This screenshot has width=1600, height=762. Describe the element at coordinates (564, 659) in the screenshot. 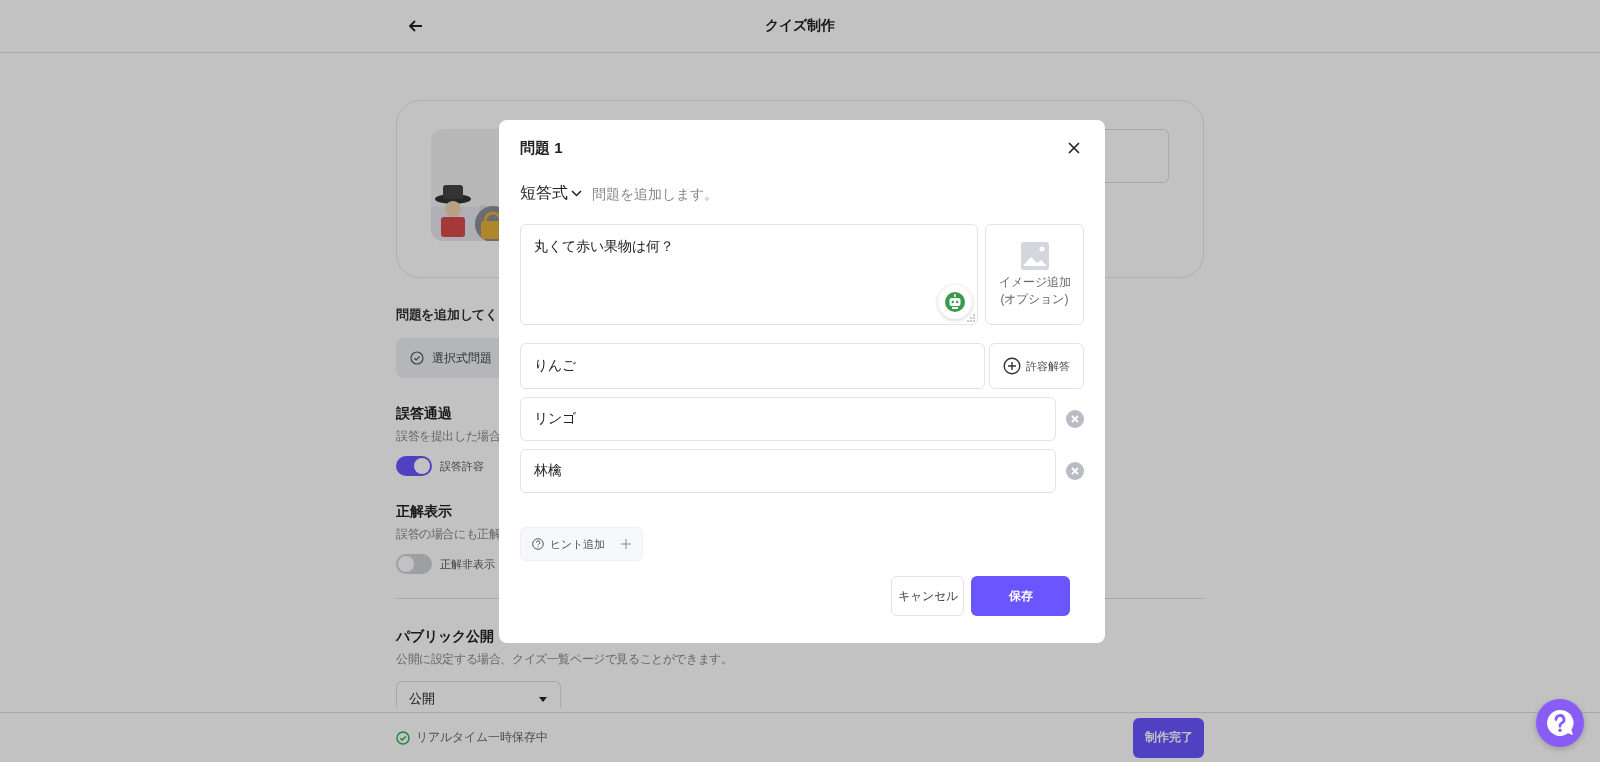

I see `setting-description: 公開に設定する場合、クイズ一覧ページで見ることができます。` at that location.